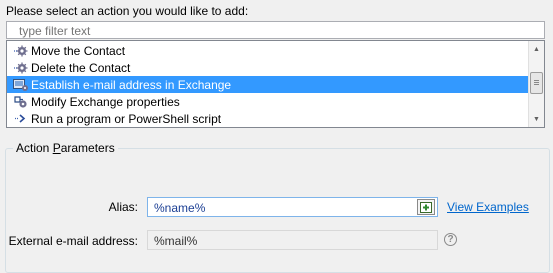 The height and width of the screenshot is (273, 553). What do you see at coordinates (21, 68) in the screenshot?
I see `gear-delete-icon` at bounding box center [21, 68].